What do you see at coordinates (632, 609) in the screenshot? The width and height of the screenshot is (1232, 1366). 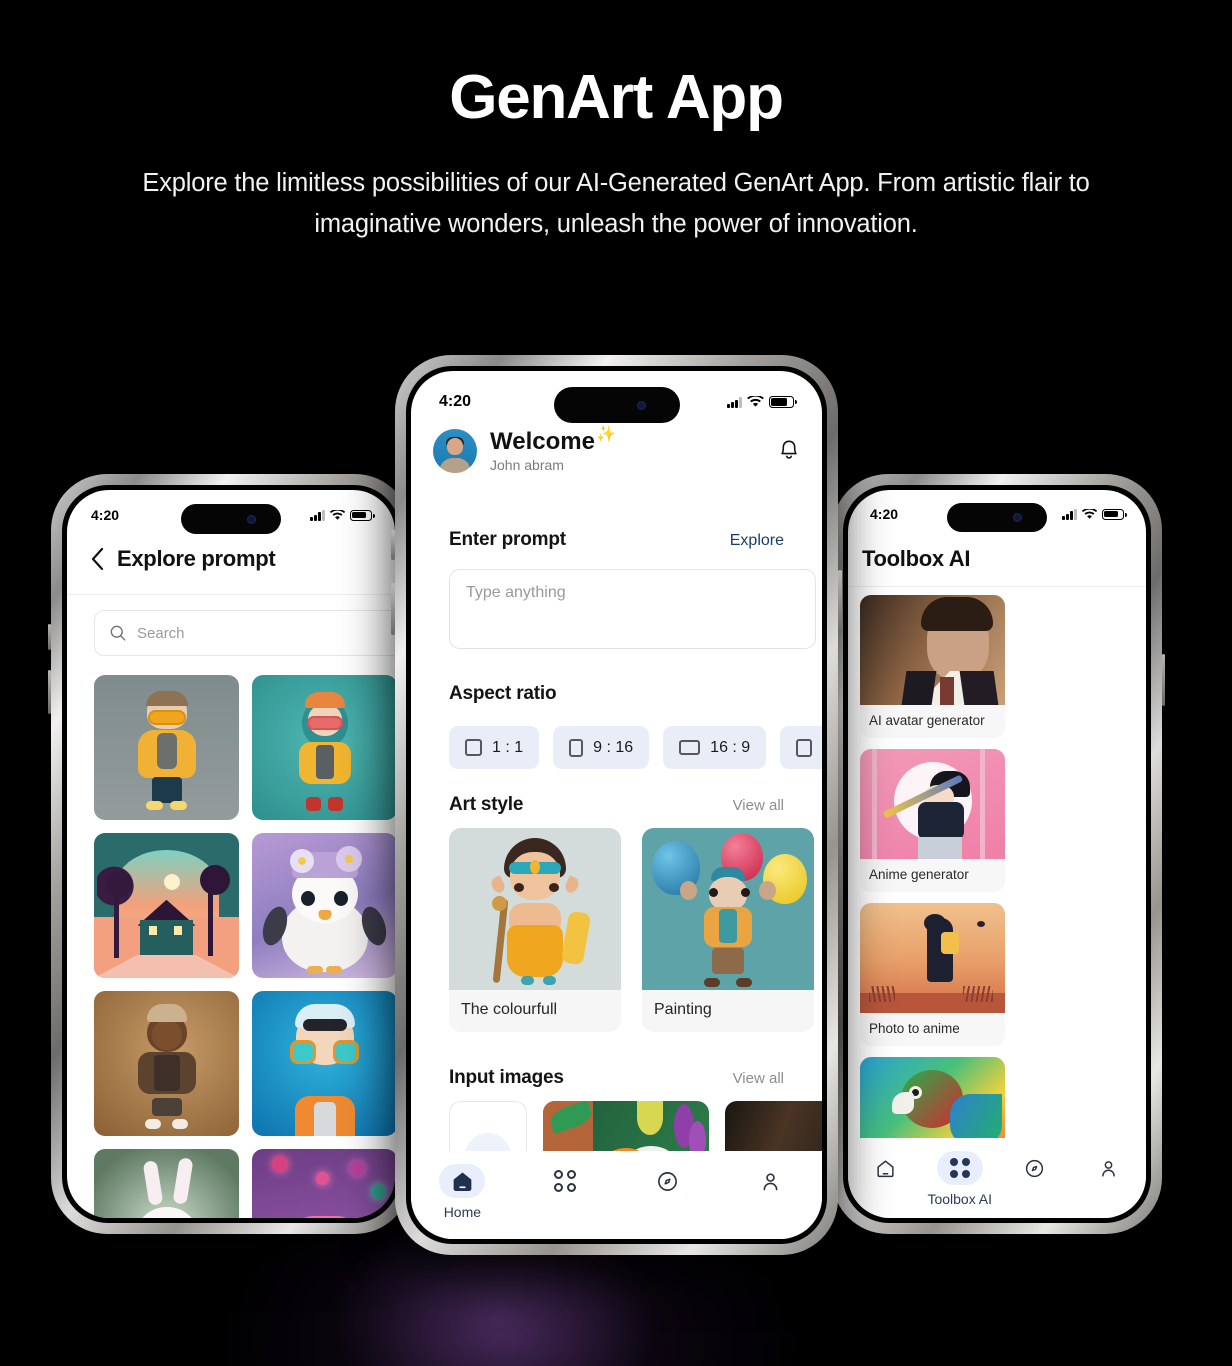 I see `prompt-input: Type anything` at bounding box center [632, 609].